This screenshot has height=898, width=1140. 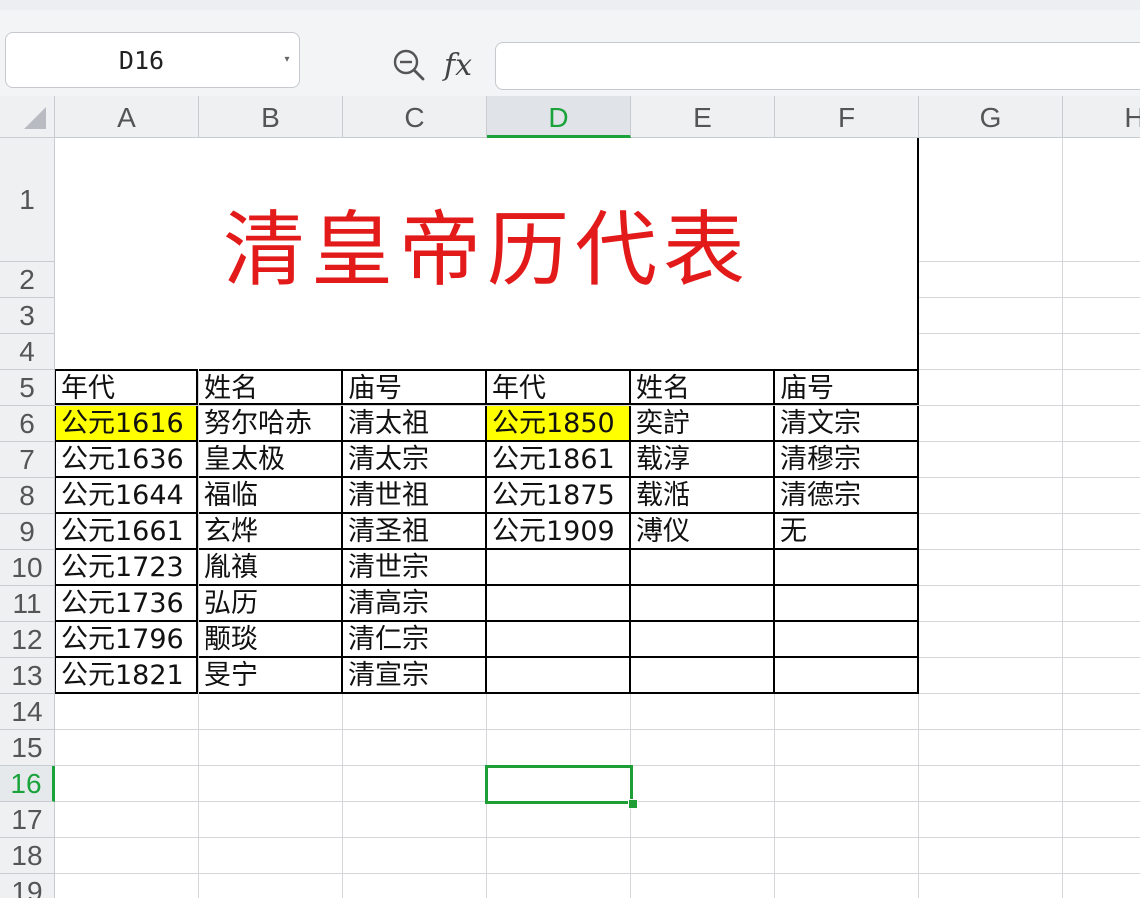 I want to click on active-cell-selection, so click(x=559, y=784).